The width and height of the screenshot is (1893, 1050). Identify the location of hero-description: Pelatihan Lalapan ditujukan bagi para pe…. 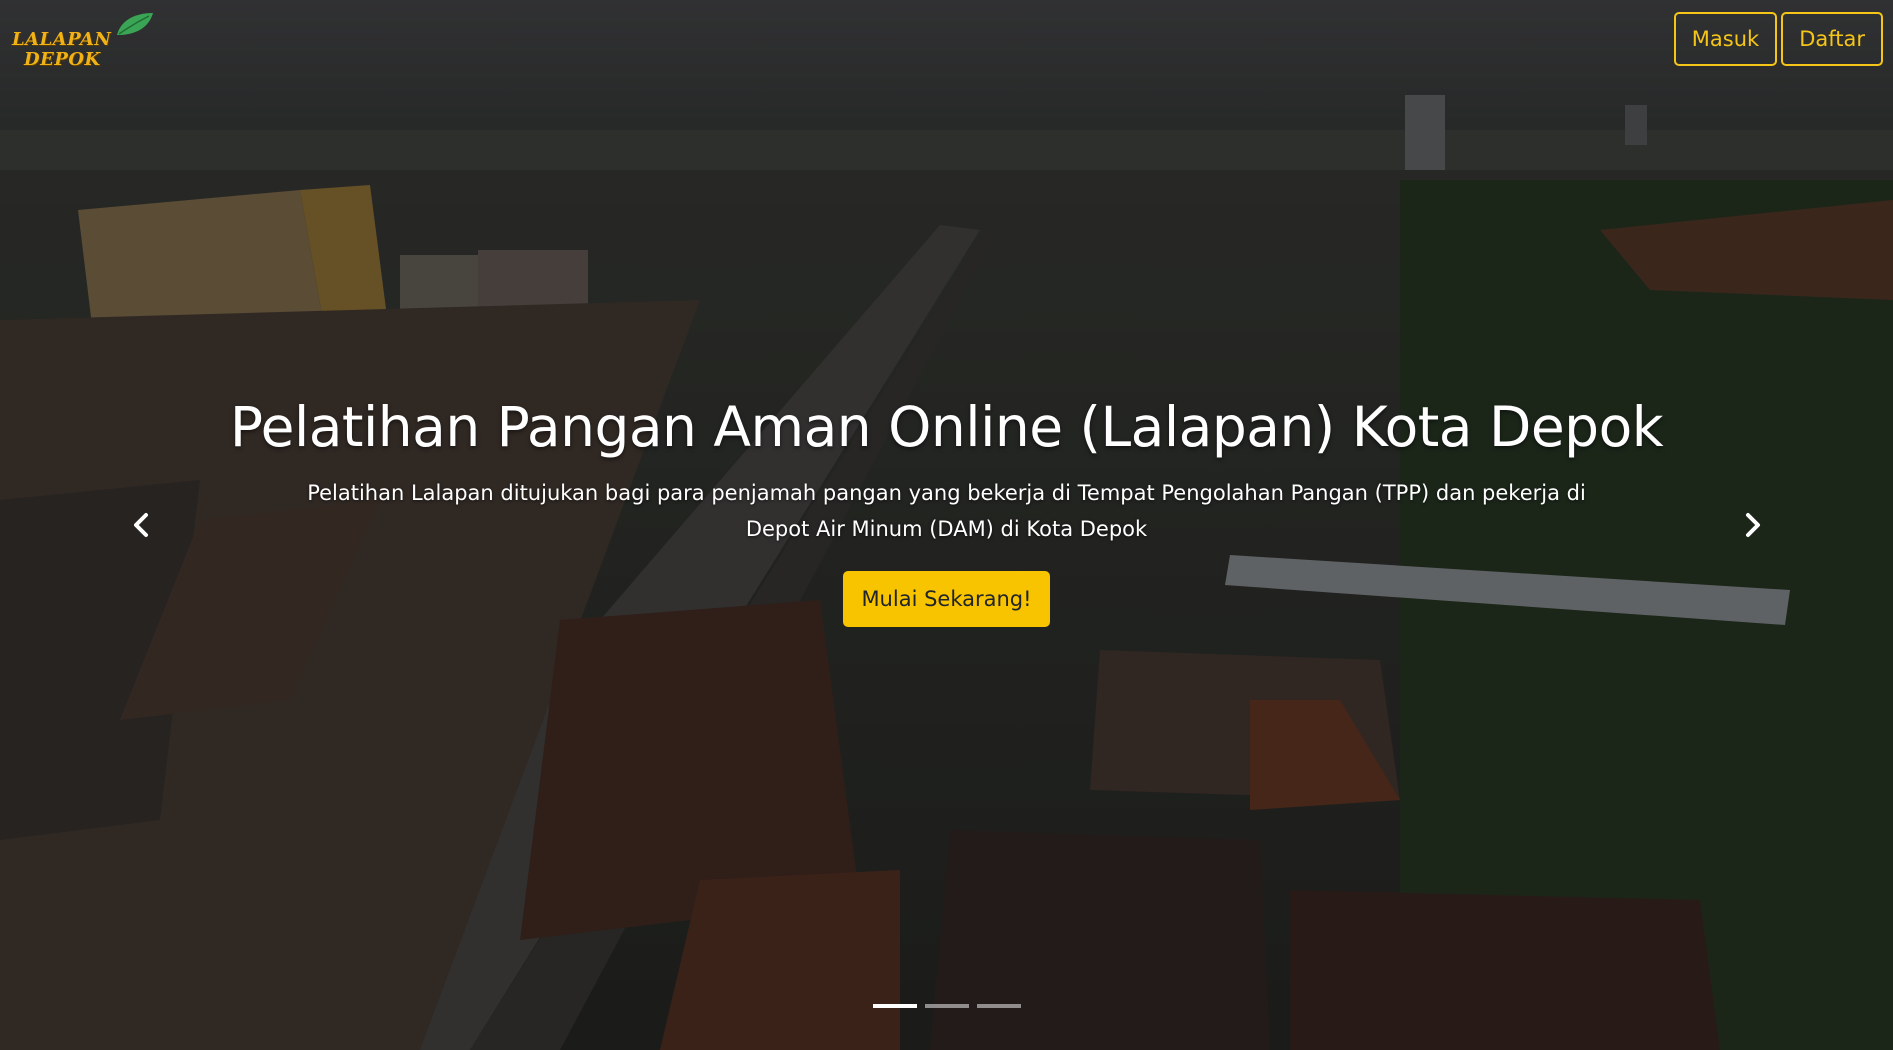
(946, 511).